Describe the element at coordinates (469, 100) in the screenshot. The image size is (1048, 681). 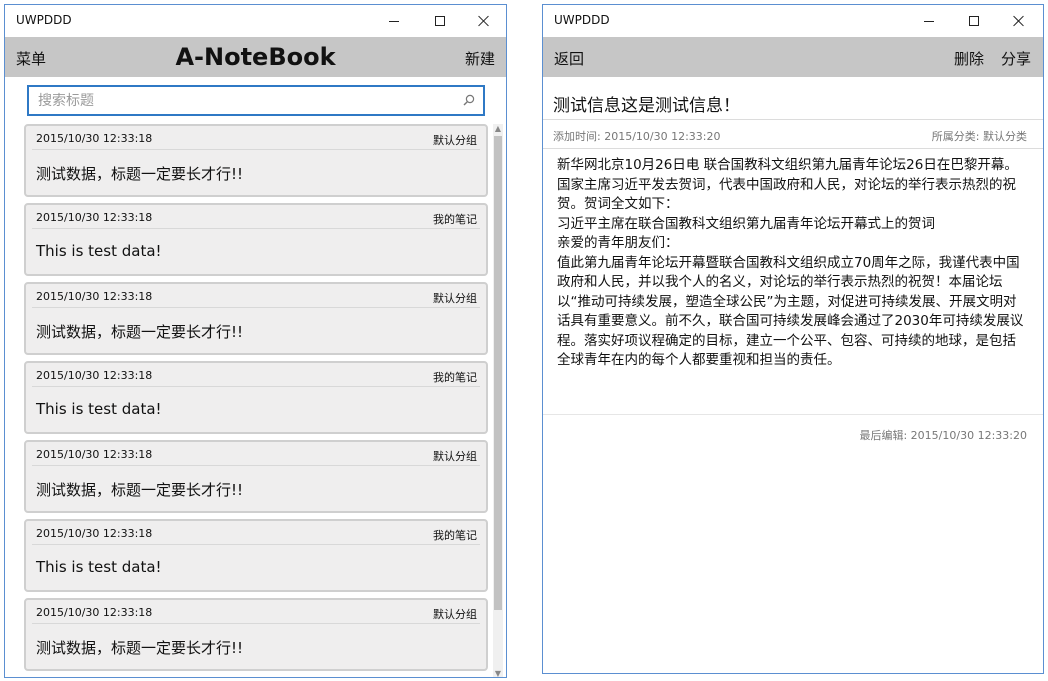
I see `search-icon` at that location.